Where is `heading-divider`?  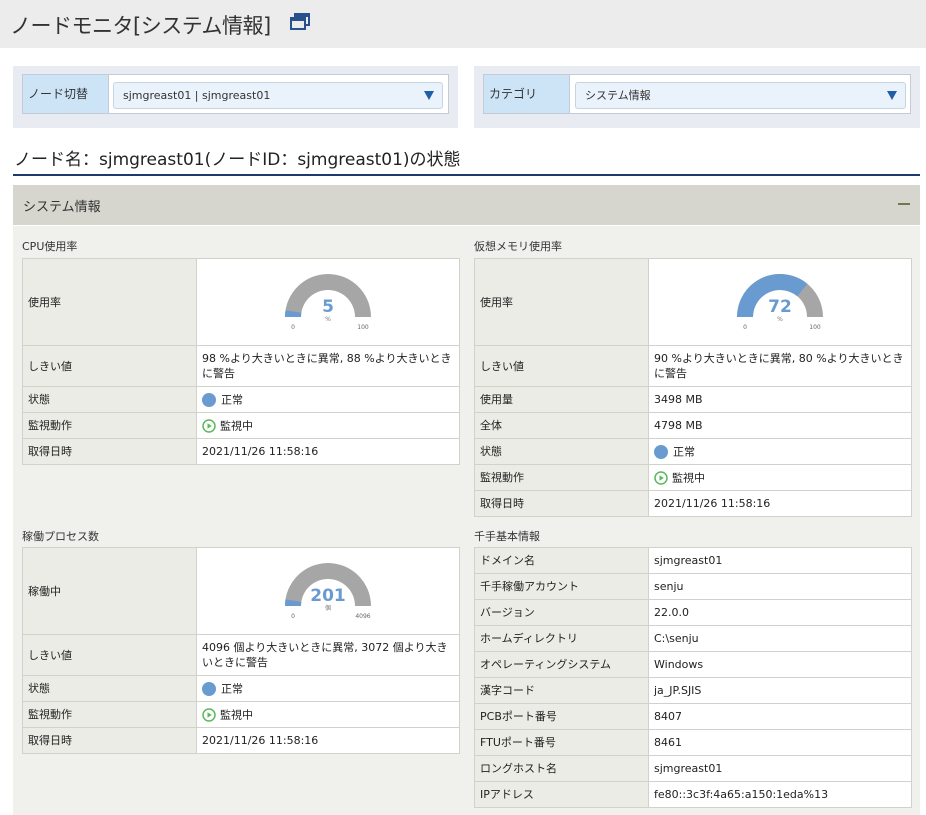
heading-divider is located at coordinates (466, 175).